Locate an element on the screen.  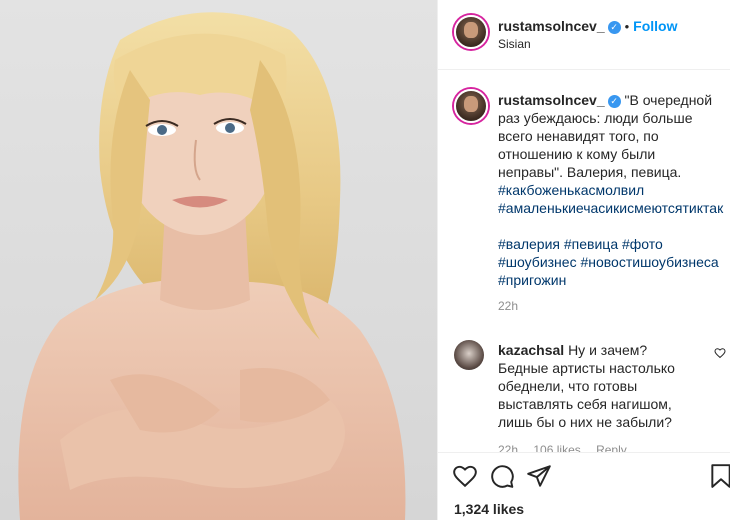
likes-count: 1,324 likes is located at coordinates (489, 509).